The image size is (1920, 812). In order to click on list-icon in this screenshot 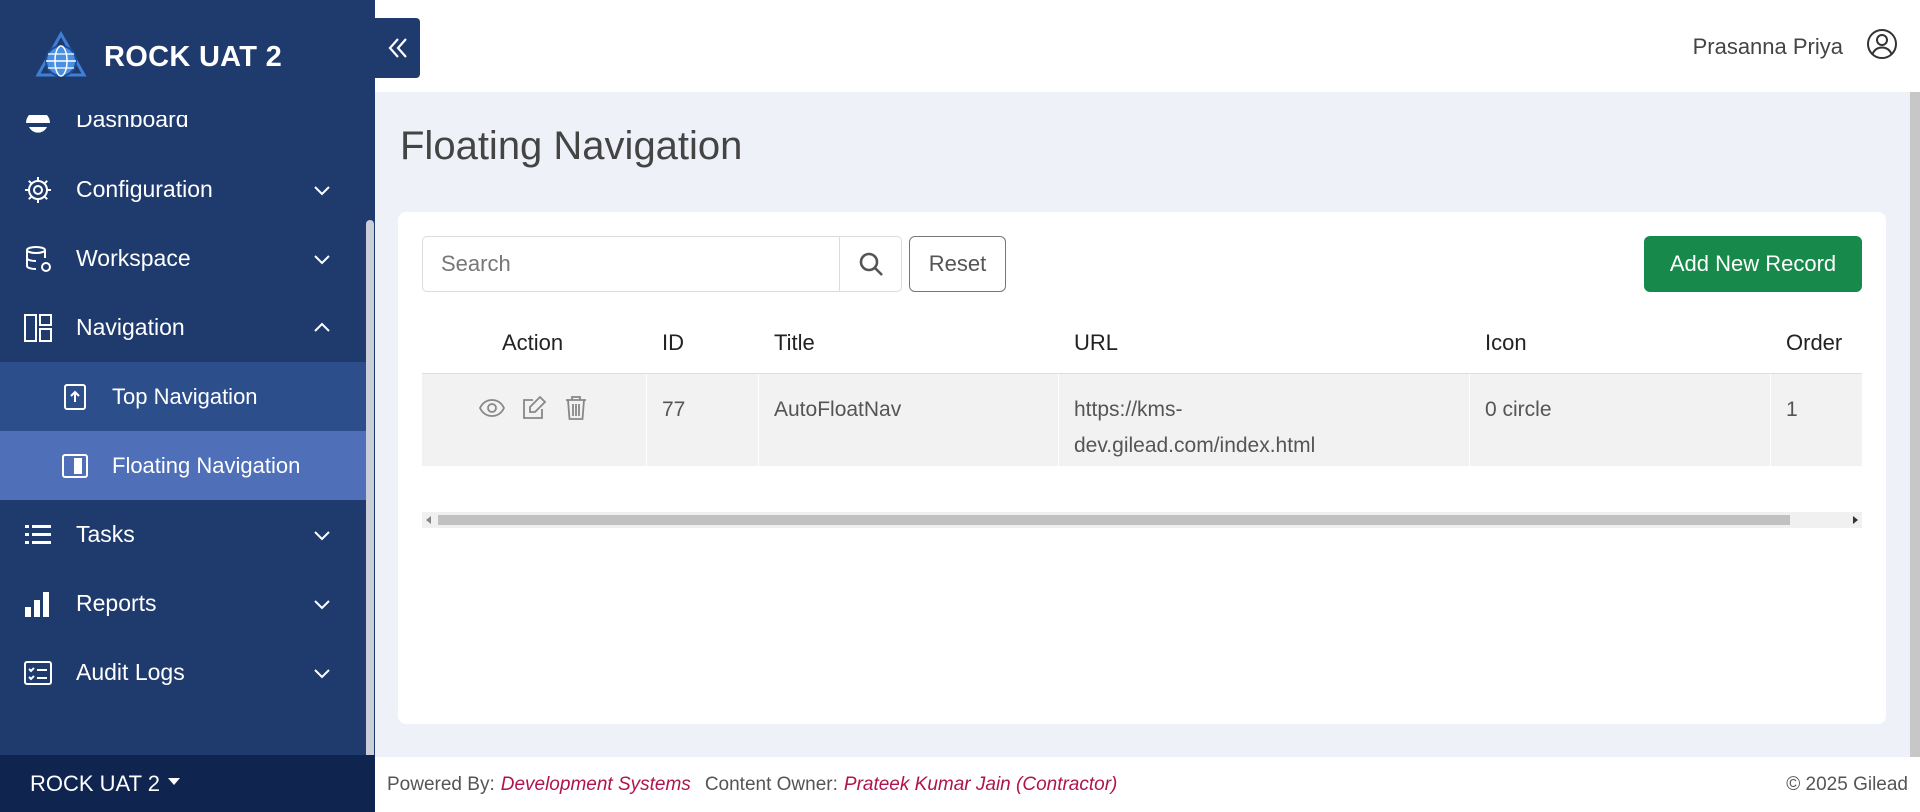, I will do `click(38, 535)`.